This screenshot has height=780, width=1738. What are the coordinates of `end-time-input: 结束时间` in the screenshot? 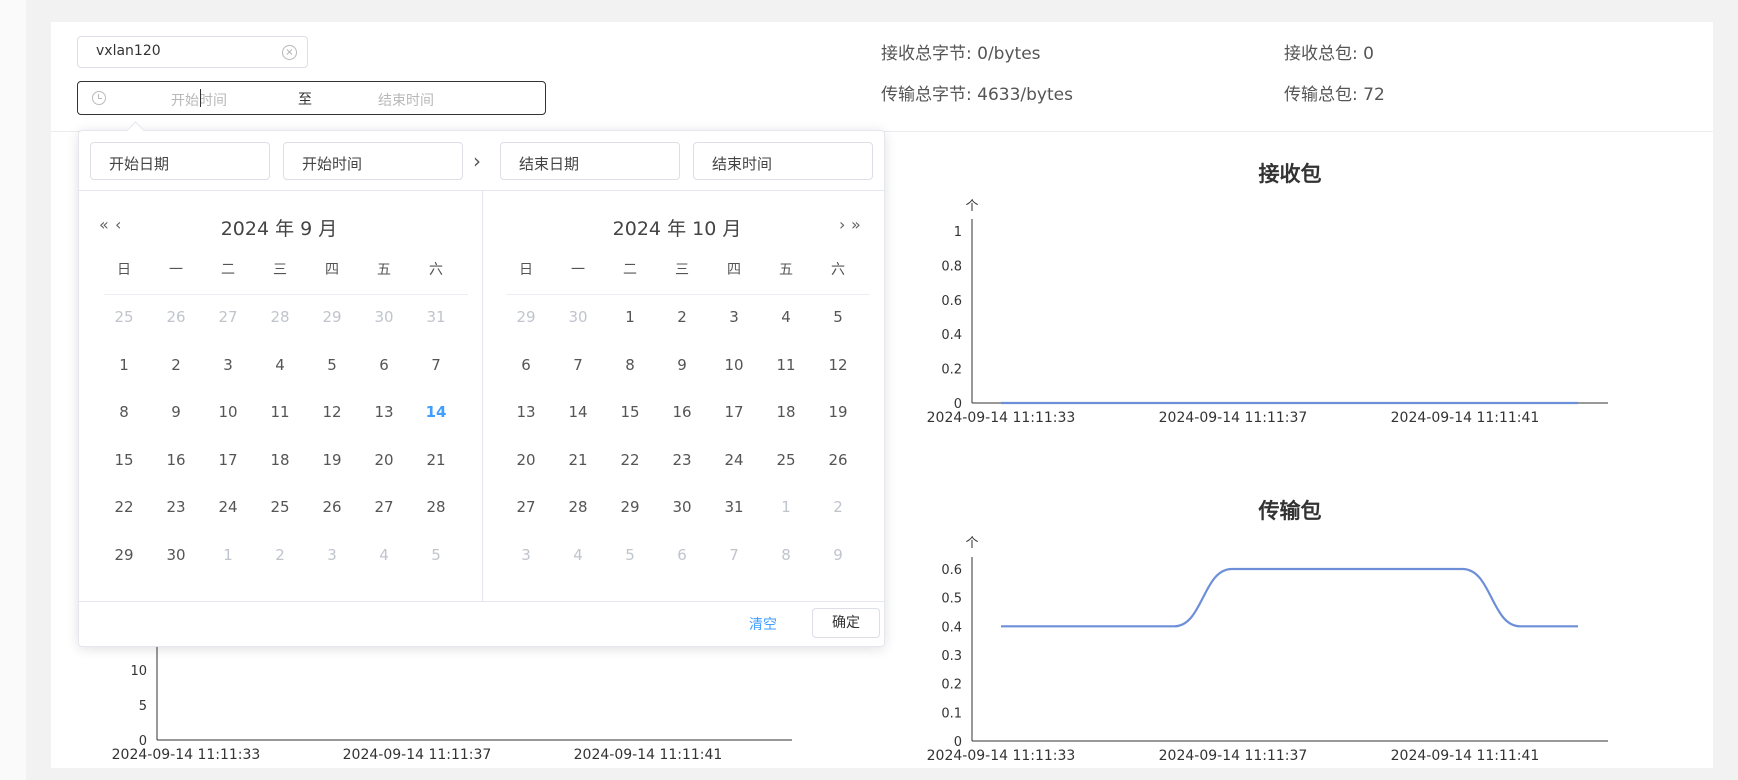 It's located at (783, 161).